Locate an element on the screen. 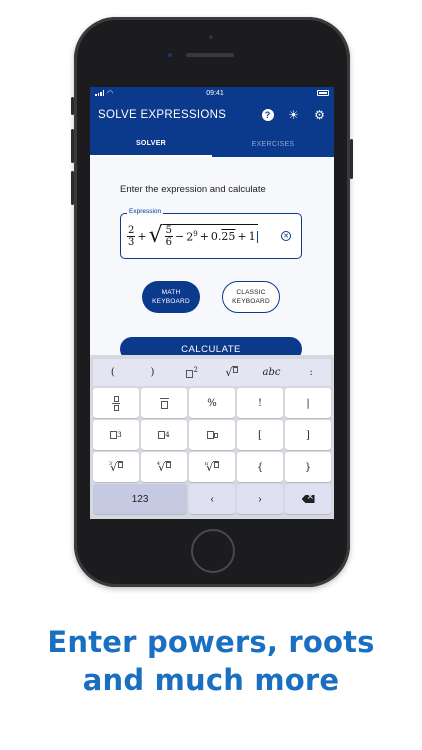 This screenshot has height=750, width=422. sqrt-term: √ 5 6 − 29 + 0.25 + 1 is located at coordinates (203, 236).